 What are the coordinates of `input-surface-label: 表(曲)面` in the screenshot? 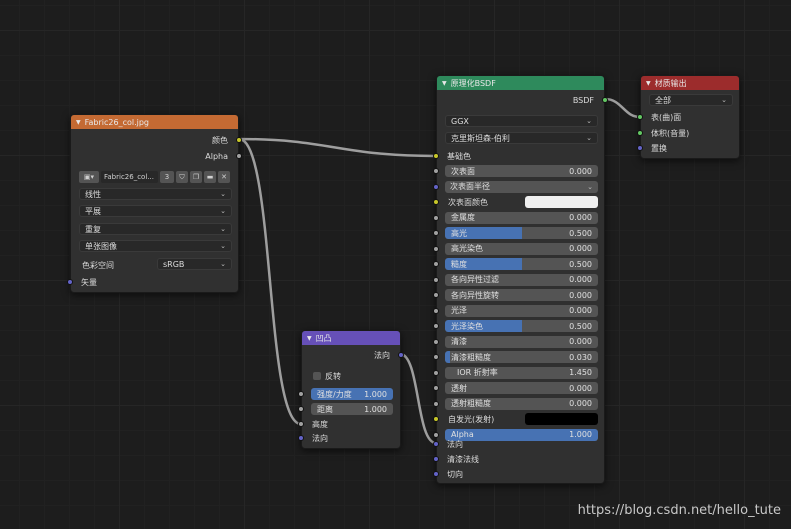 It's located at (666, 117).